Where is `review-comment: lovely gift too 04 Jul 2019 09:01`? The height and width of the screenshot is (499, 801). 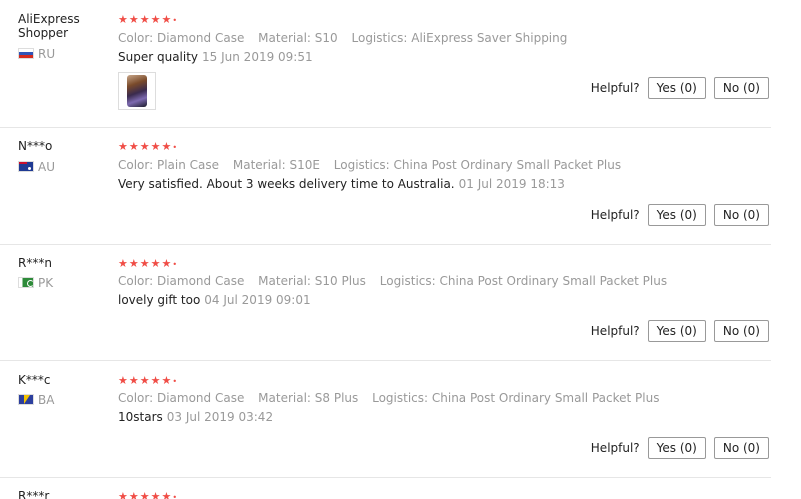 review-comment: lovely gift too 04 Jul 2019 09:01 is located at coordinates (214, 300).